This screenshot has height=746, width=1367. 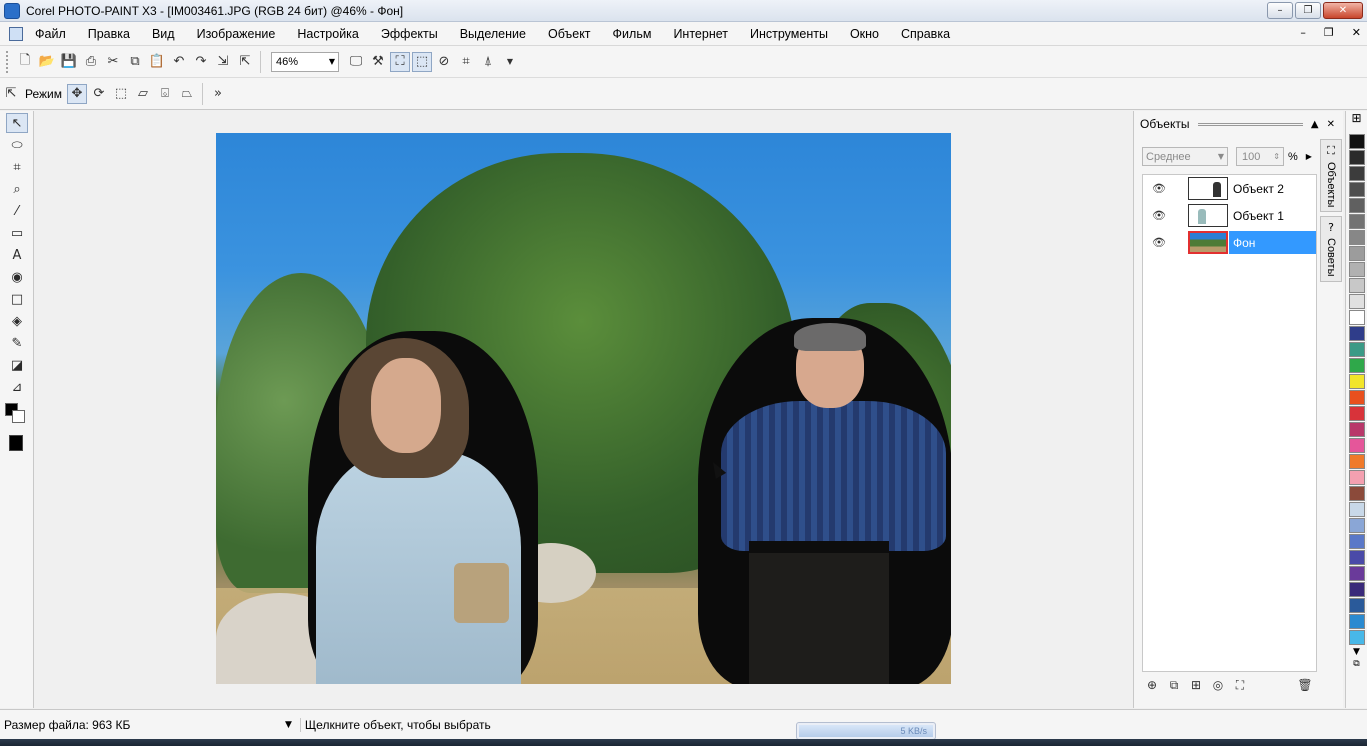 What do you see at coordinates (328, 34) in the screenshot?
I see `menu-adjust: Настройка` at bounding box center [328, 34].